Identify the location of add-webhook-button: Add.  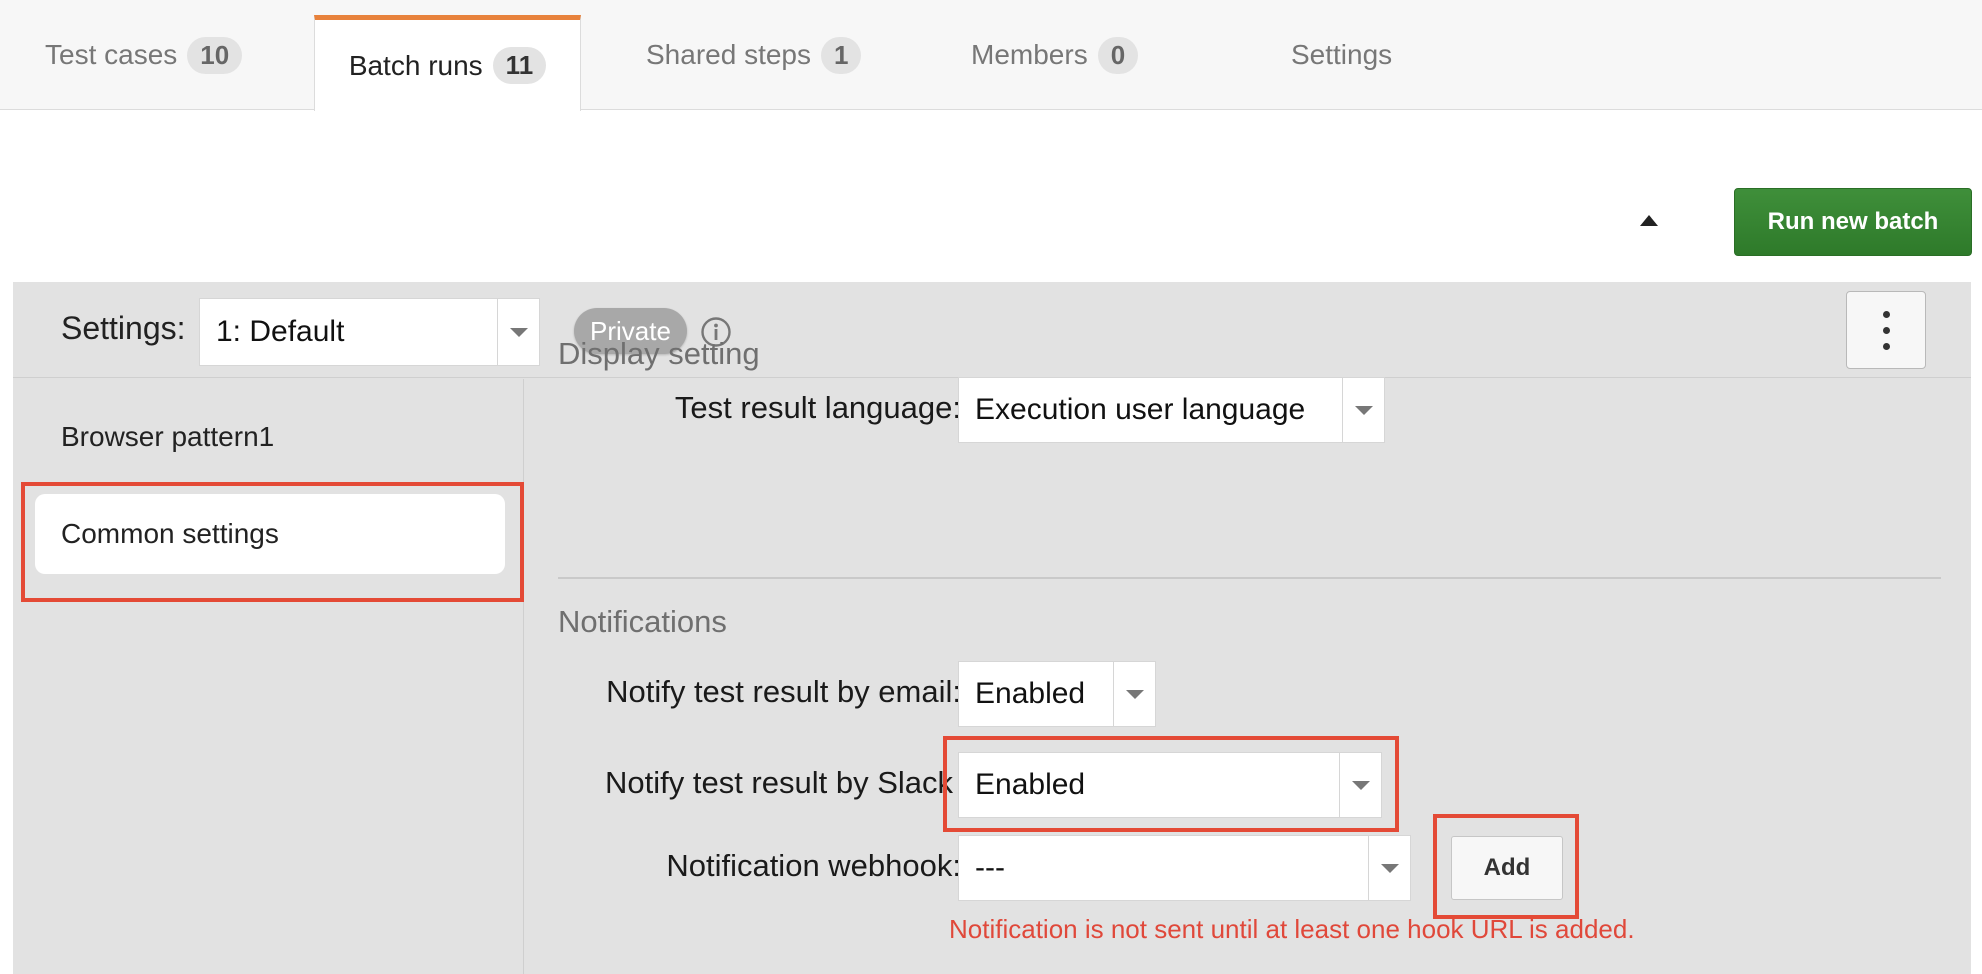
(1507, 868).